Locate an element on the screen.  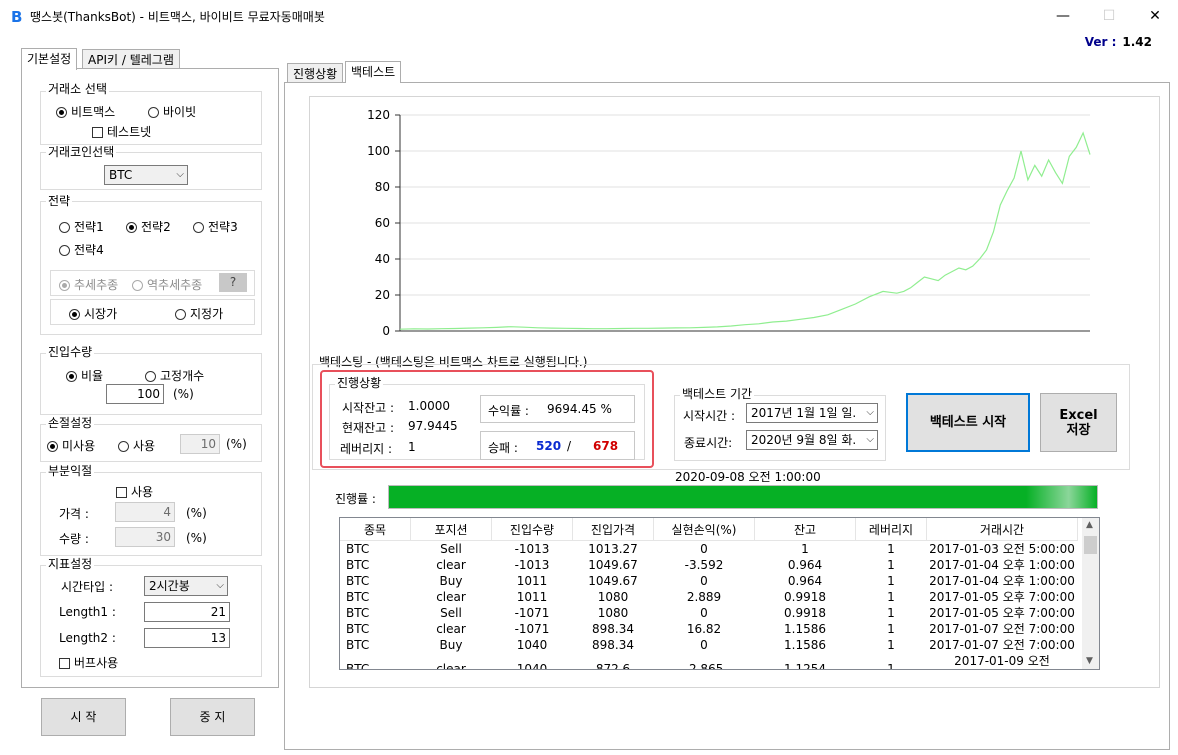
column-header: 포지션 is located at coordinates (451, 529).